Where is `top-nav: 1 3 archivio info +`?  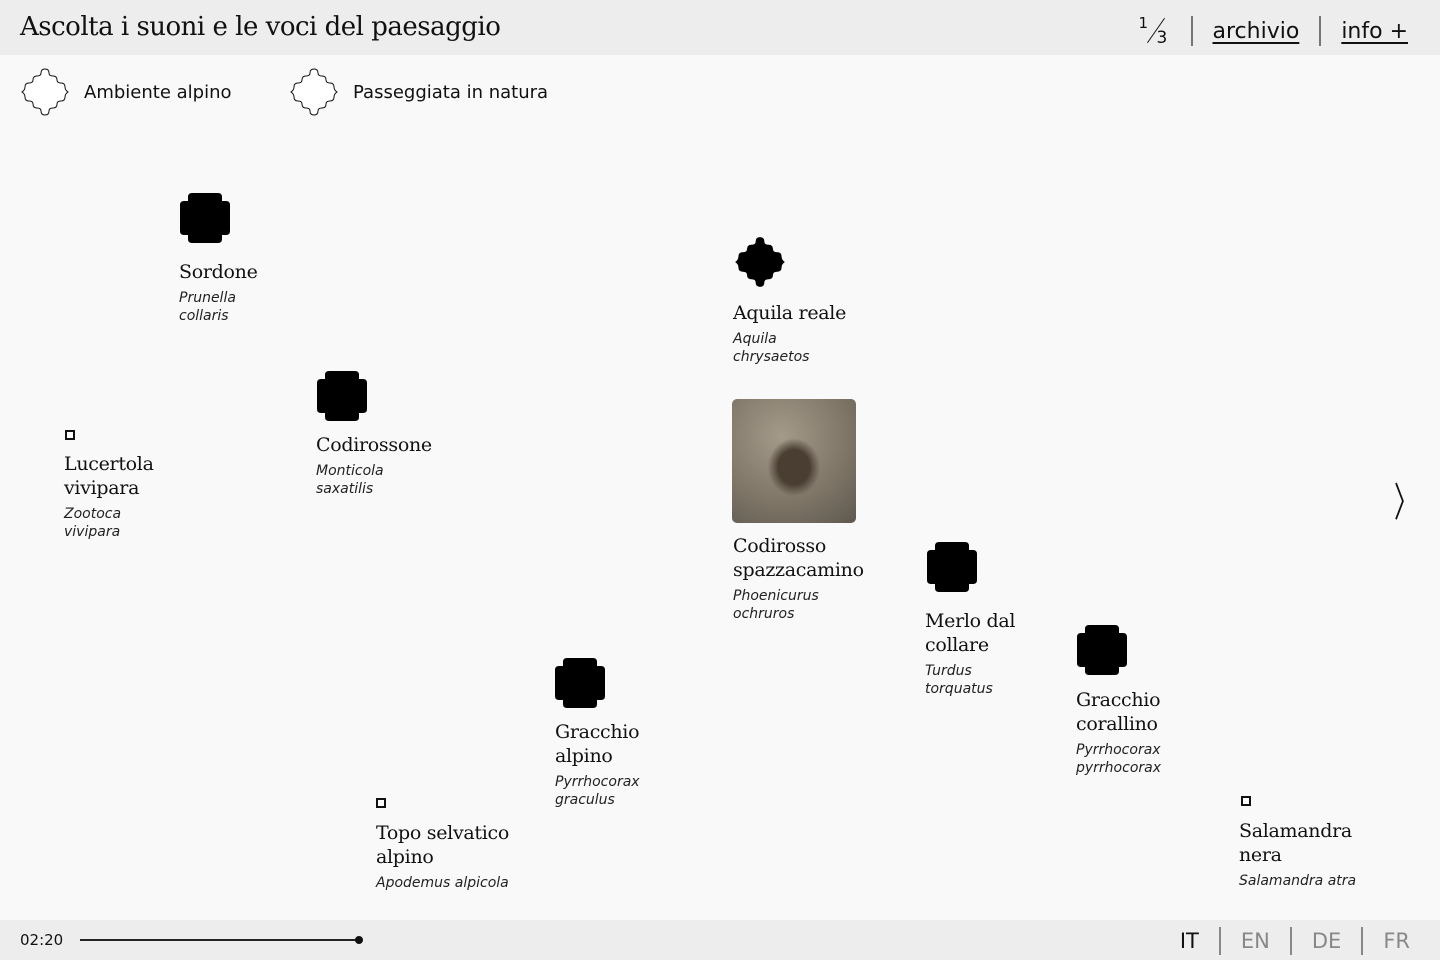
top-nav: 1 3 archivio info + is located at coordinates (1272, 31).